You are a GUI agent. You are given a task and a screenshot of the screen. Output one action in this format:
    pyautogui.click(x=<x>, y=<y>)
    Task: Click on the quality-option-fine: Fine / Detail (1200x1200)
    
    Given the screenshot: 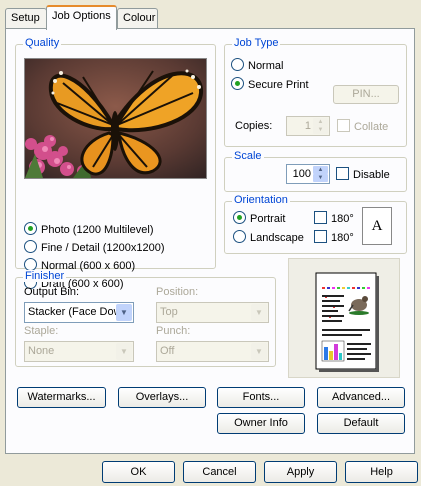 What is the action you would take?
    pyautogui.click(x=94, y=247)
    